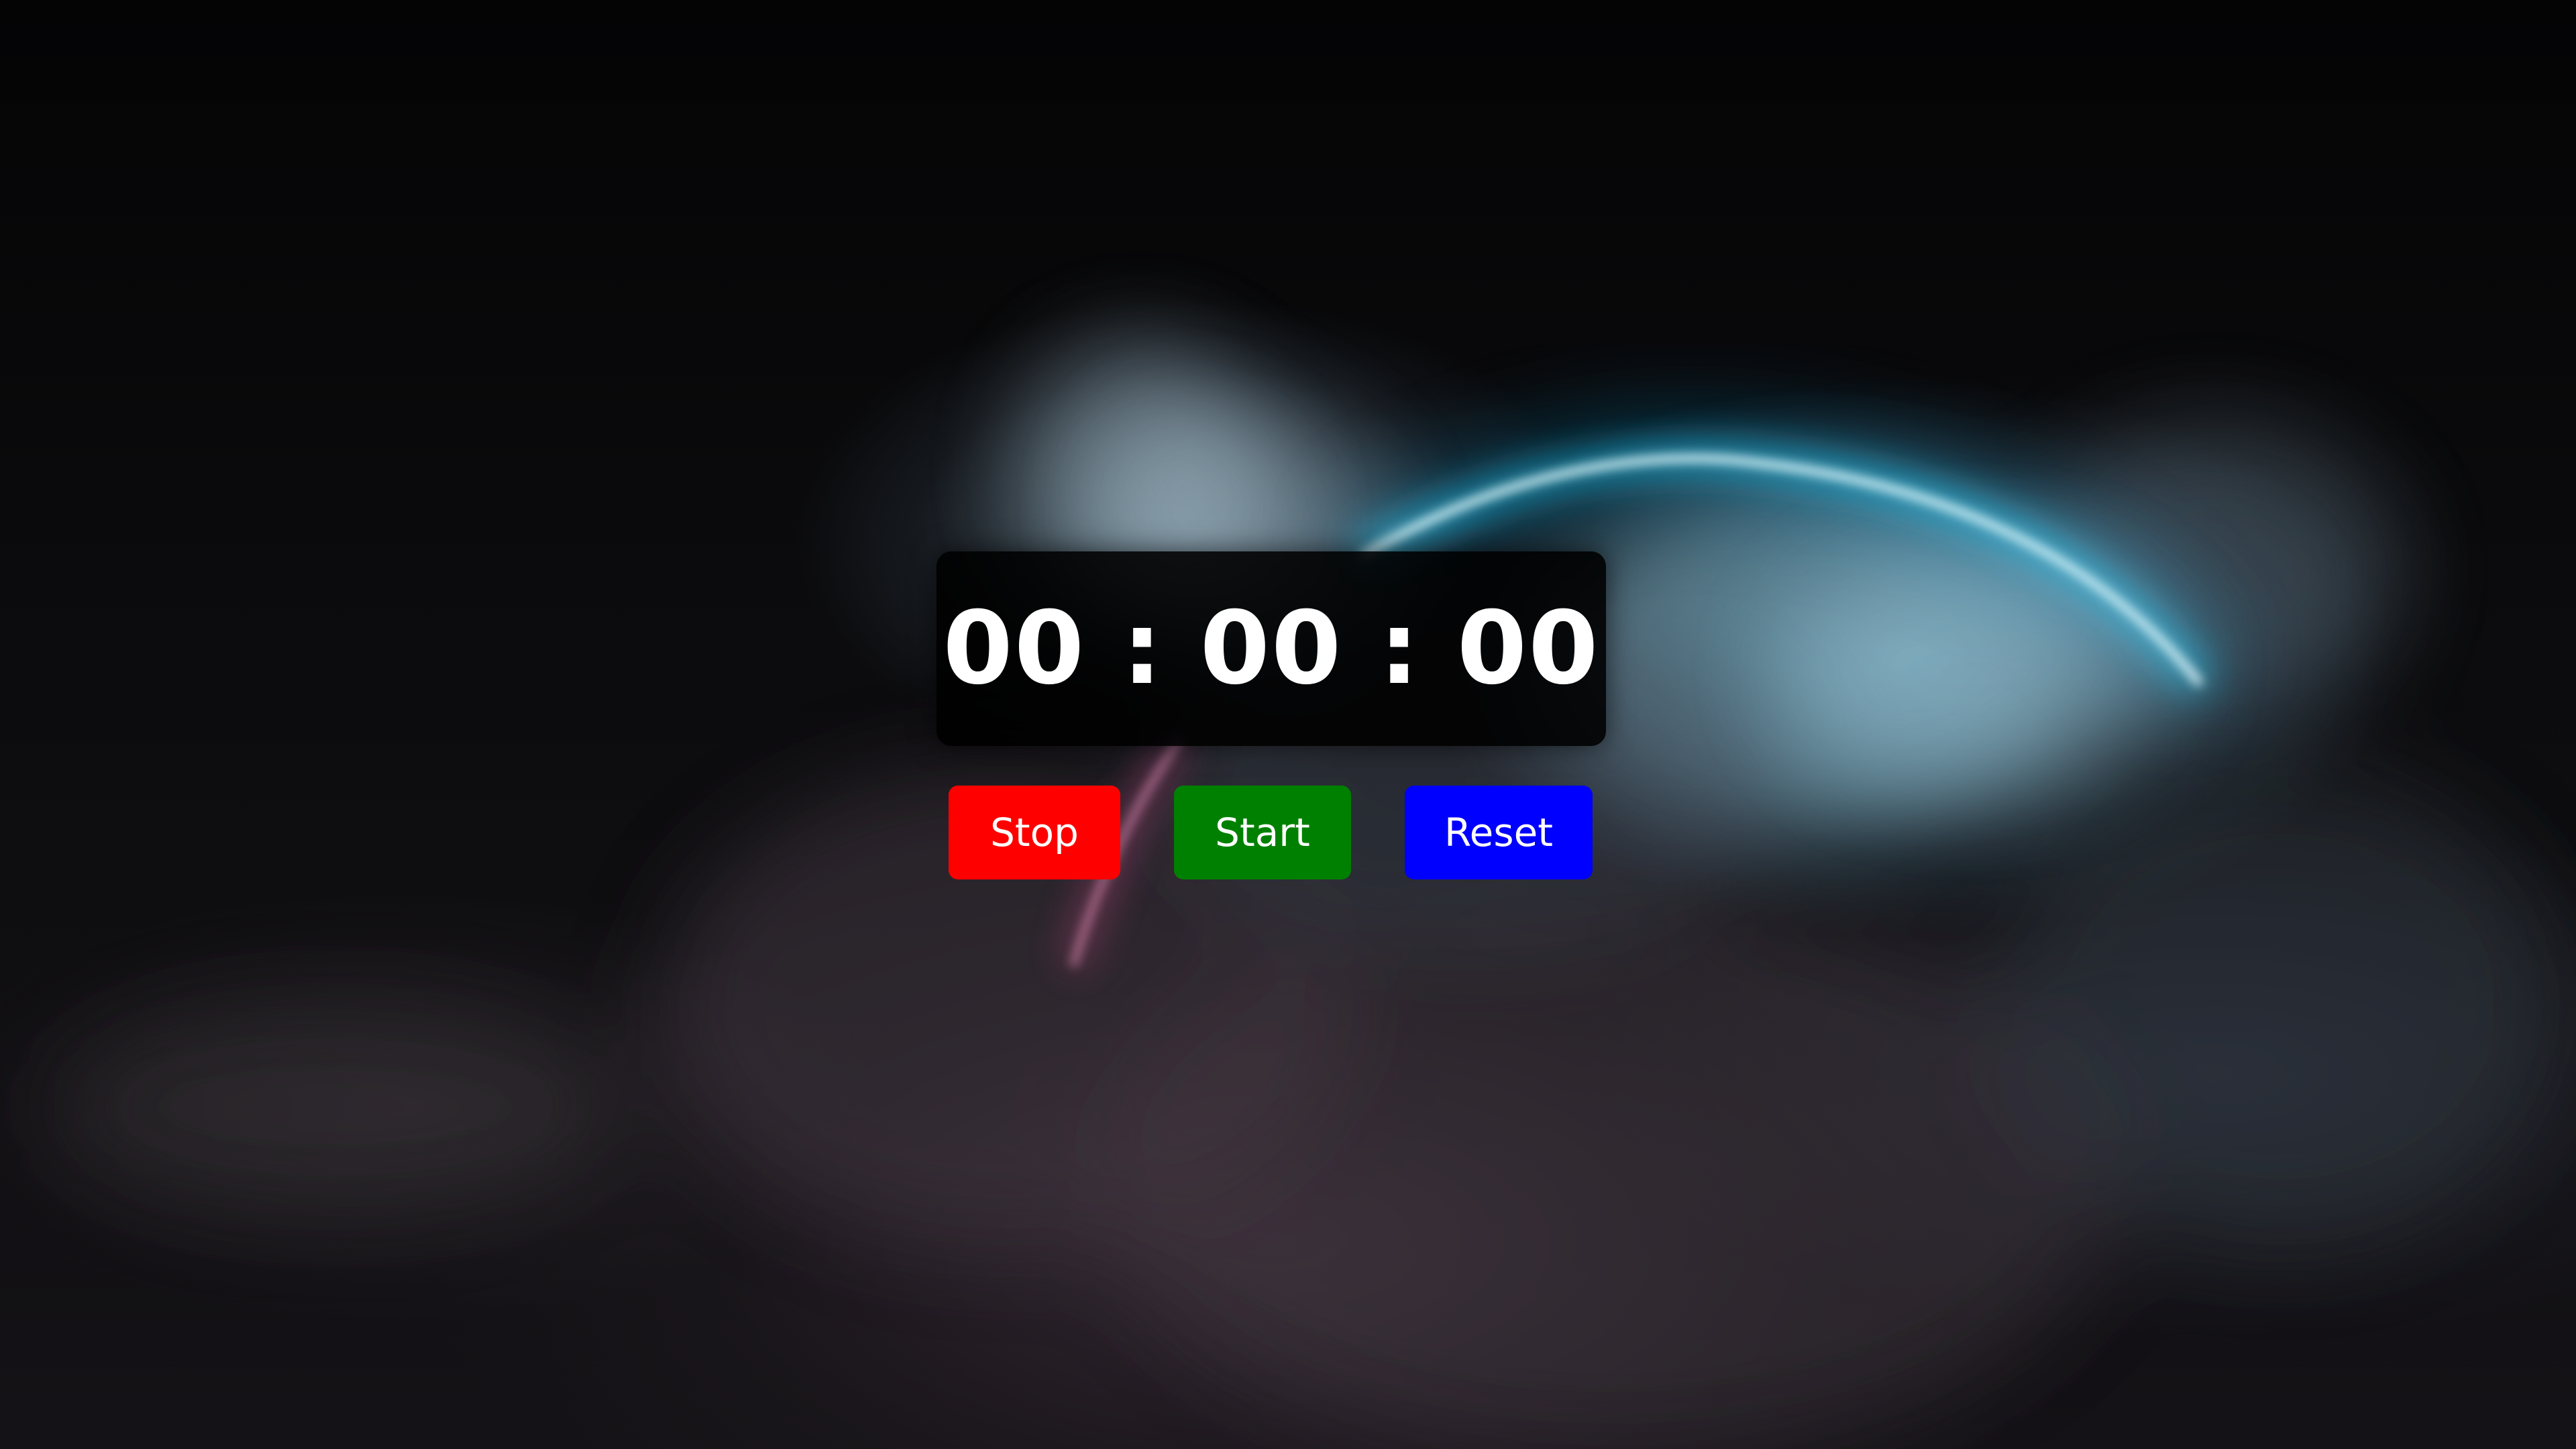  Describe the element at coordinates (1499, 832) in the screenshot. I see `reset-button: Reset` at that location.